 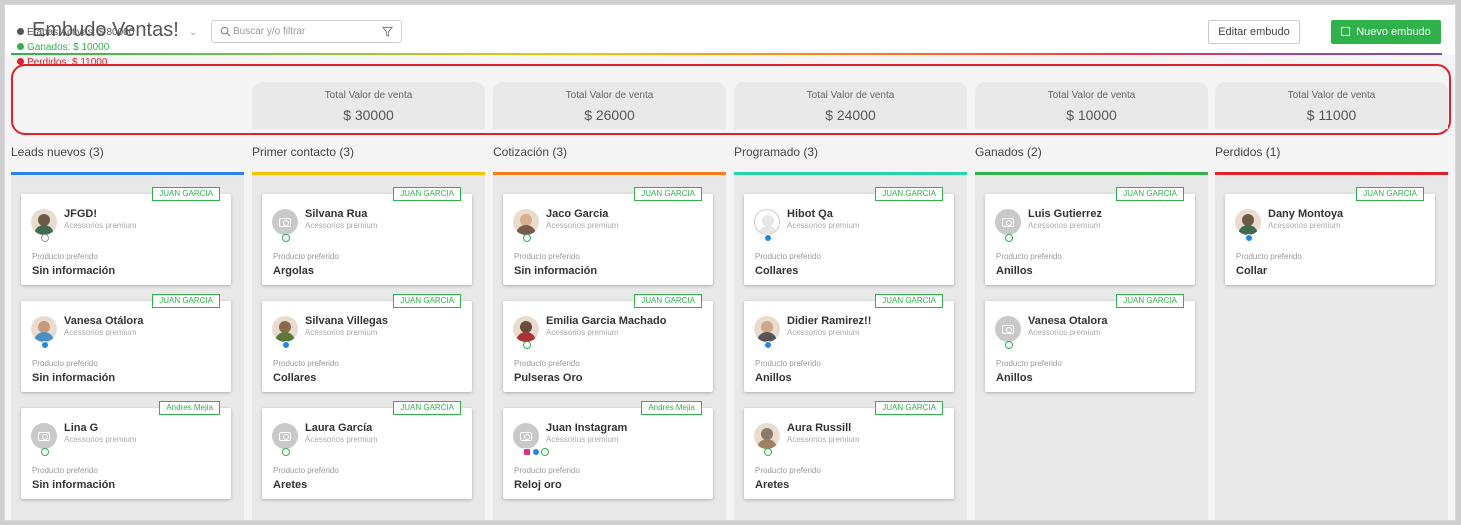 I want to click on lead-name: Vanesa Otalora, so click(x=1068, y=321).